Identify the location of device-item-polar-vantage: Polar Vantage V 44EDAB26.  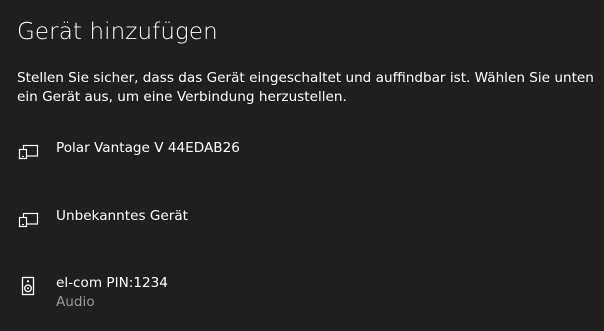
(307, 164).